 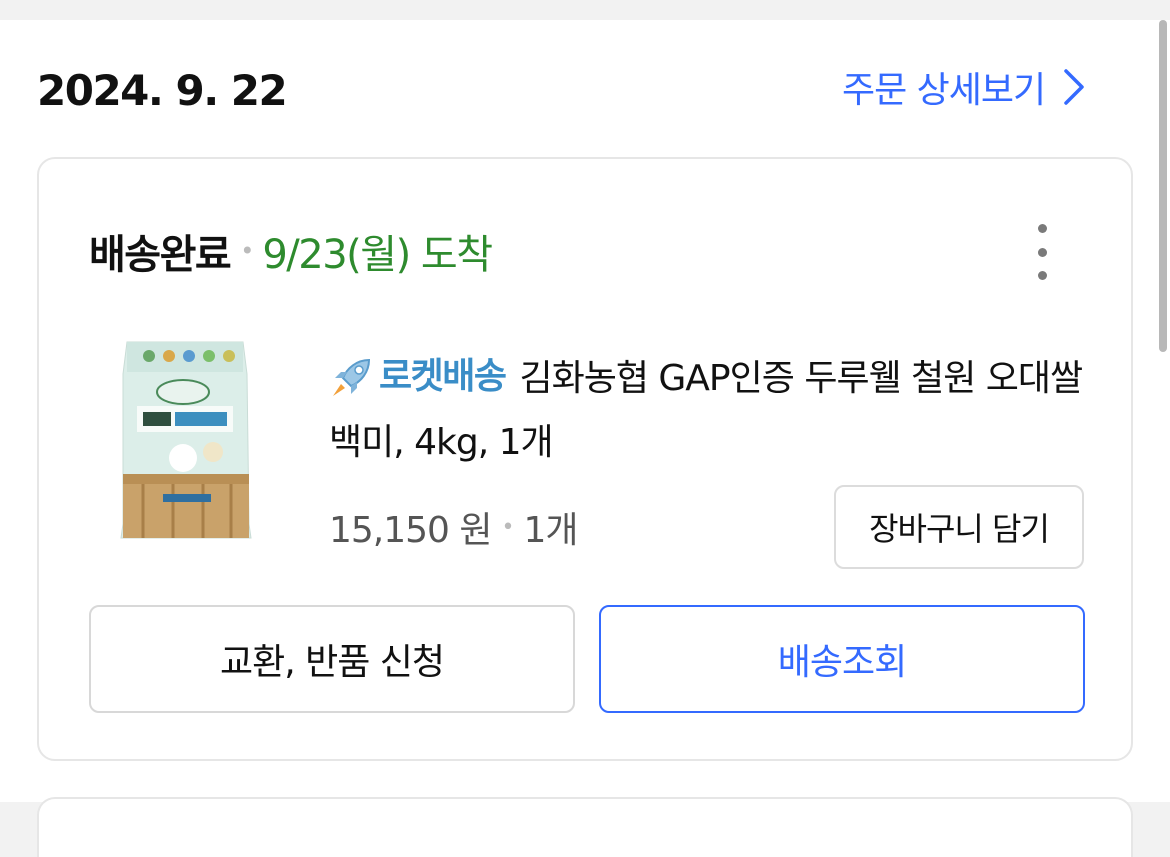 I want to click on chevron-right-icon, so click(x=1074, y=87).